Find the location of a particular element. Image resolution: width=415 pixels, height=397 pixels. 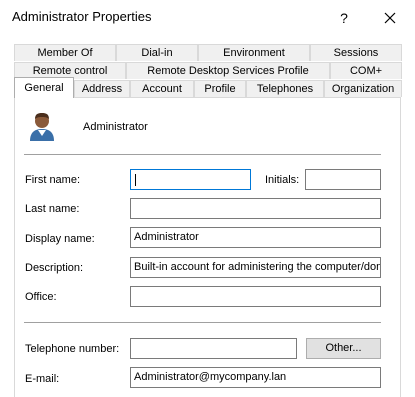

separator-top is located at coordinates (202, 154).